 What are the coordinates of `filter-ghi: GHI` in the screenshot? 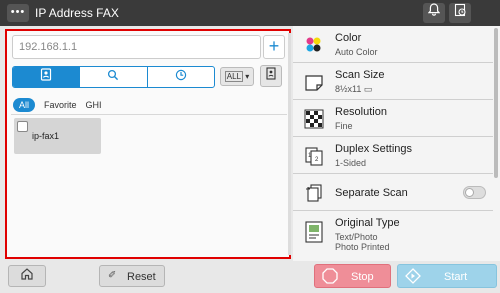 It's located at (94, 105).